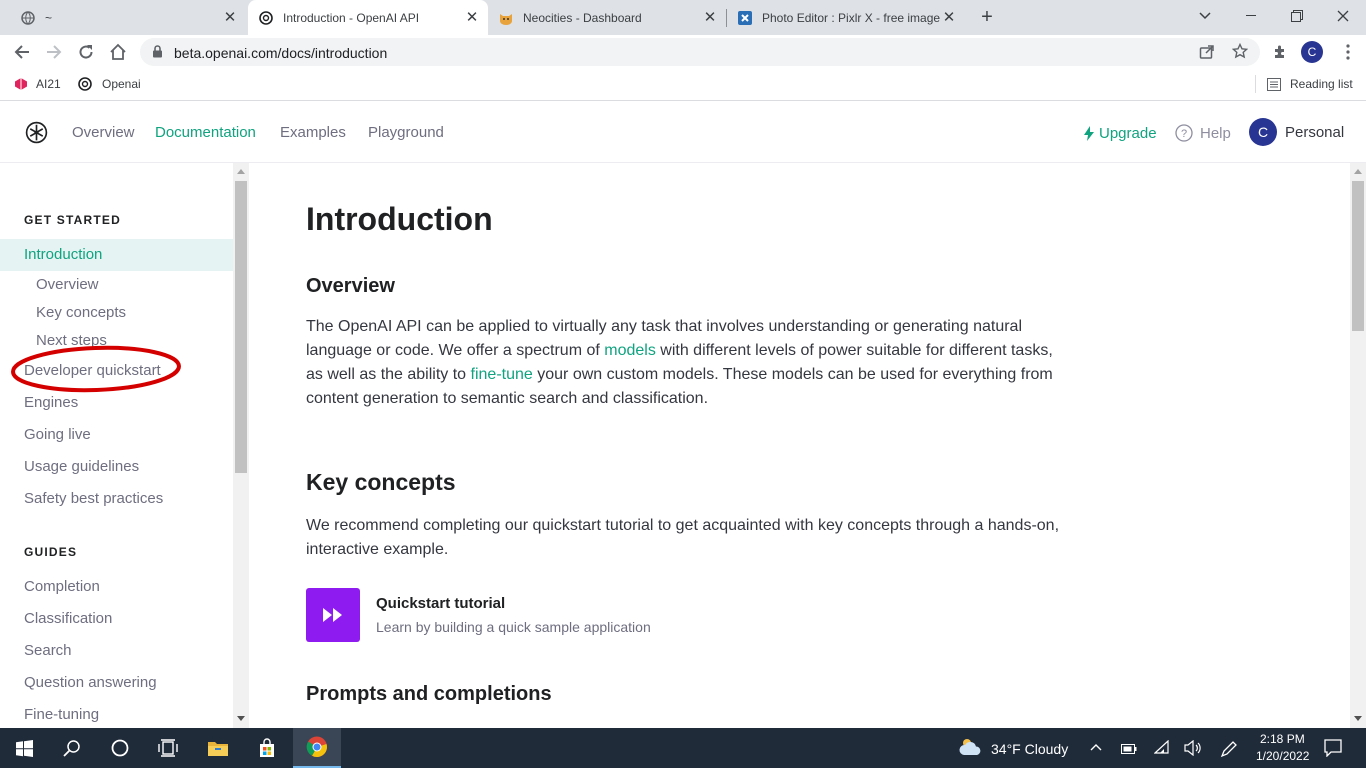  Describe the element at coordinates (24, 748) in the screenshot. I see `windows-start-icon` at that location.